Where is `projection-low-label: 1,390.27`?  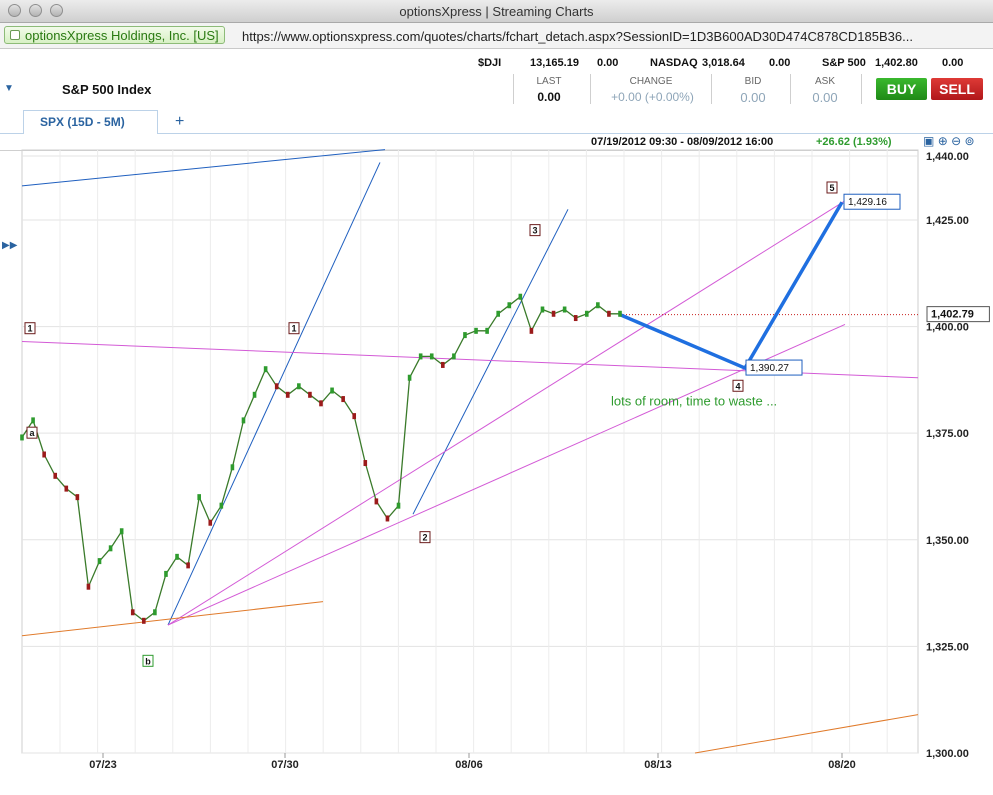
projection-low-label: 1,390.27 is located at coordinates (774, 367).